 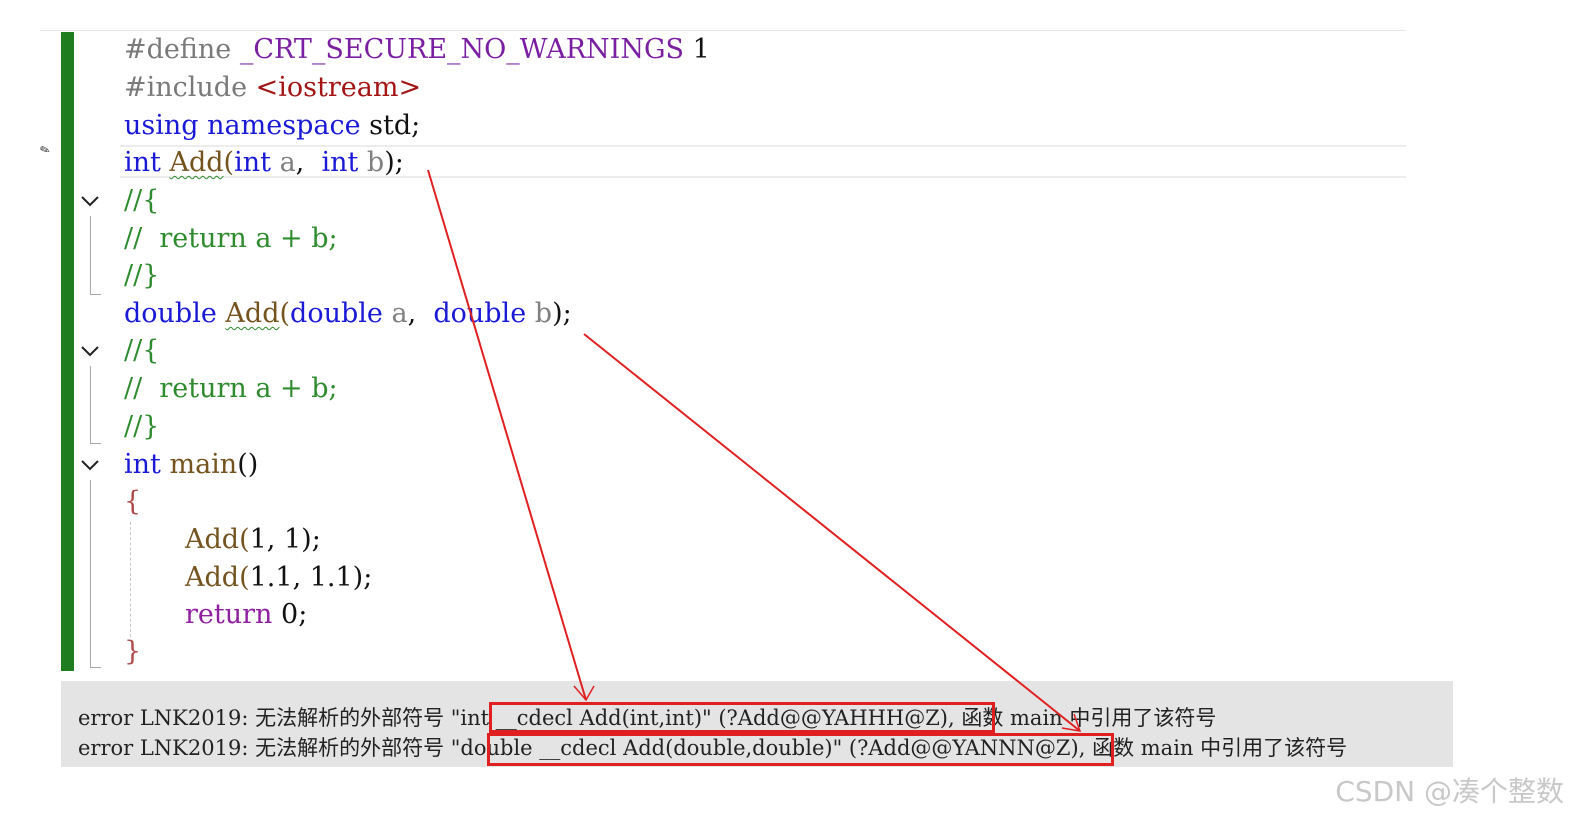 What do you see at coordinates (132, 502) in the screenshot?
I see `code-line-13: {` at bounding box center [132, 502].